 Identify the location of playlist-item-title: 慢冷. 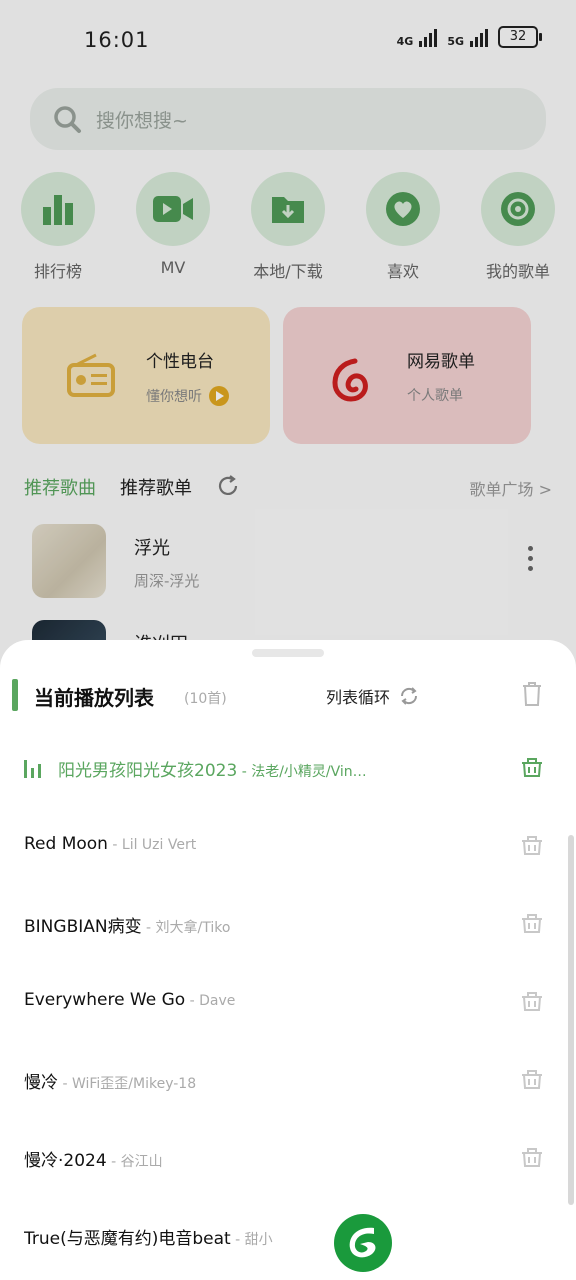
(41, 1083).